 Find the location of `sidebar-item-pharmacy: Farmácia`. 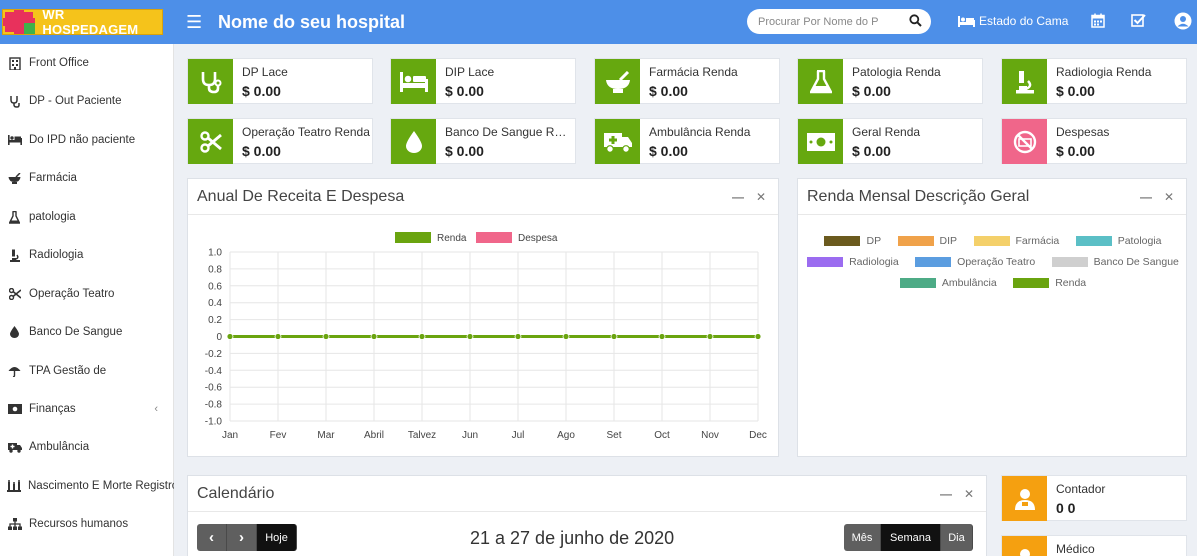

sidebar-item-pharmacy: Farmácia is located at coordinates (87, 178).